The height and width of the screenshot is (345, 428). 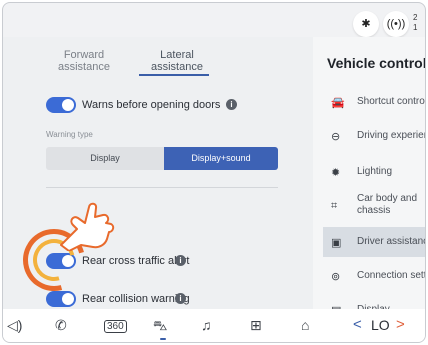 What do you see at coordinates (69, 134) in the screenshot?
I see `warning-type-label: Warning type` at bounding box center [69, 134].